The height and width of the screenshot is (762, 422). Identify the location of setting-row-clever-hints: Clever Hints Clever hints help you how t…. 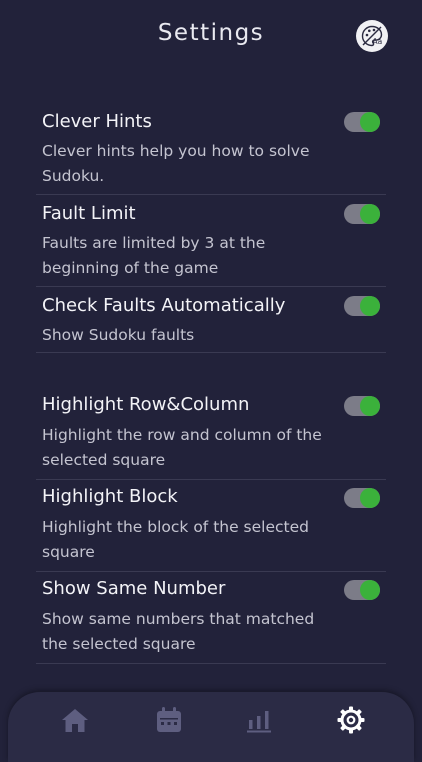
(211, 149).